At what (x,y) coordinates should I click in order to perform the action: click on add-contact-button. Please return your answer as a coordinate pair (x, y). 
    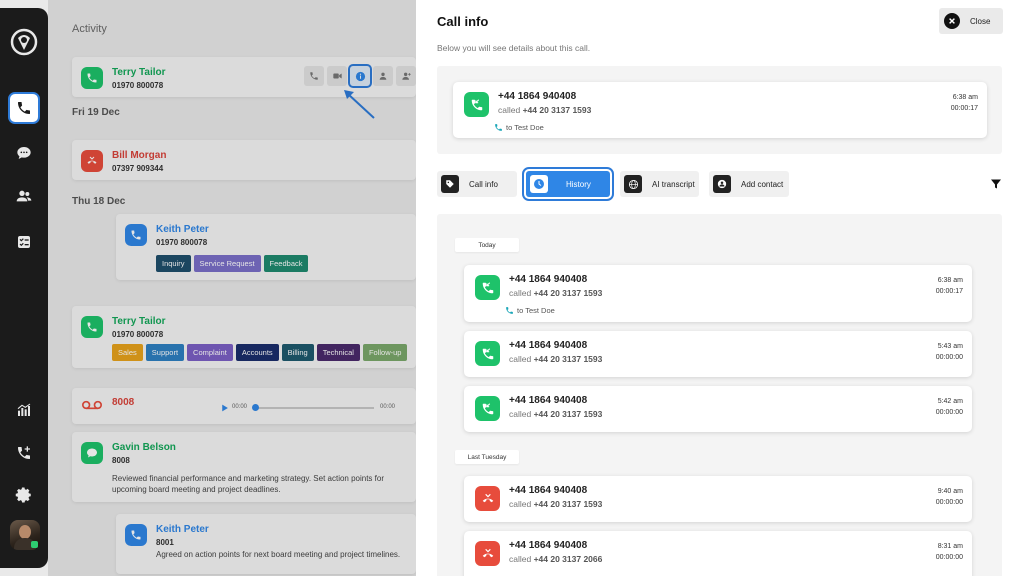
    Looking at the image, I should click on (406, 76).